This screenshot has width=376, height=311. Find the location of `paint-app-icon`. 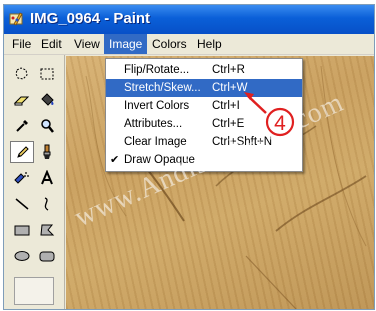

paint-app-icon is located at coordinates (17, 19).